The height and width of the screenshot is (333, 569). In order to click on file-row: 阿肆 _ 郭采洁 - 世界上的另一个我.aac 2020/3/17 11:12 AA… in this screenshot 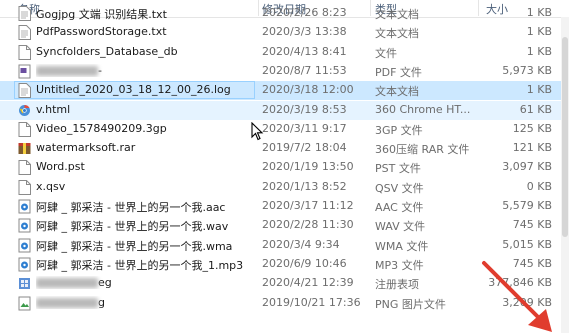, I will do `click(284, 206)`.